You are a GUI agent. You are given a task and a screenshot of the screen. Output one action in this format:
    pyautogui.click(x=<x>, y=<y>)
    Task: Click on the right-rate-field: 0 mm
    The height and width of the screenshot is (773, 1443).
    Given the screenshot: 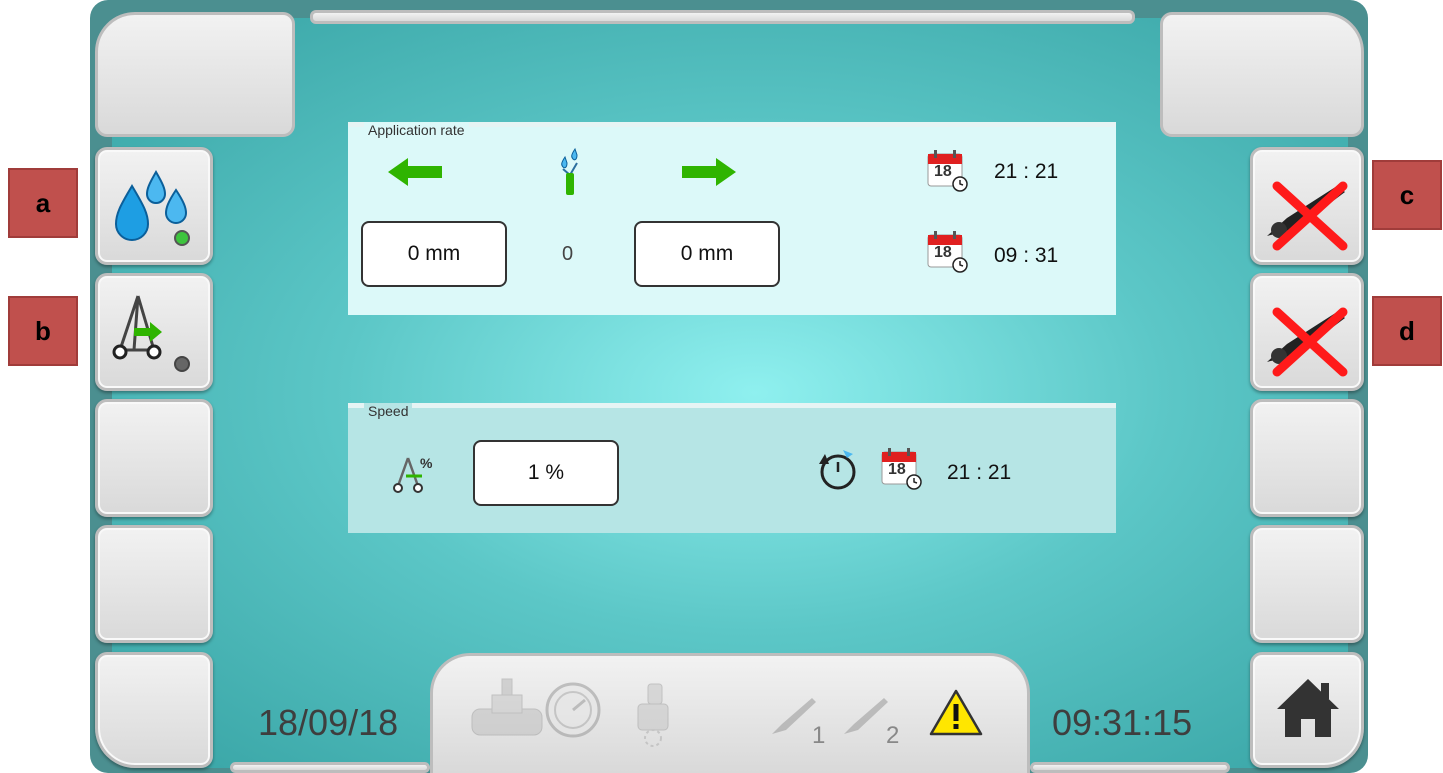 What is the action you would take?
    pyautogui.click(x=707, y=254)
    